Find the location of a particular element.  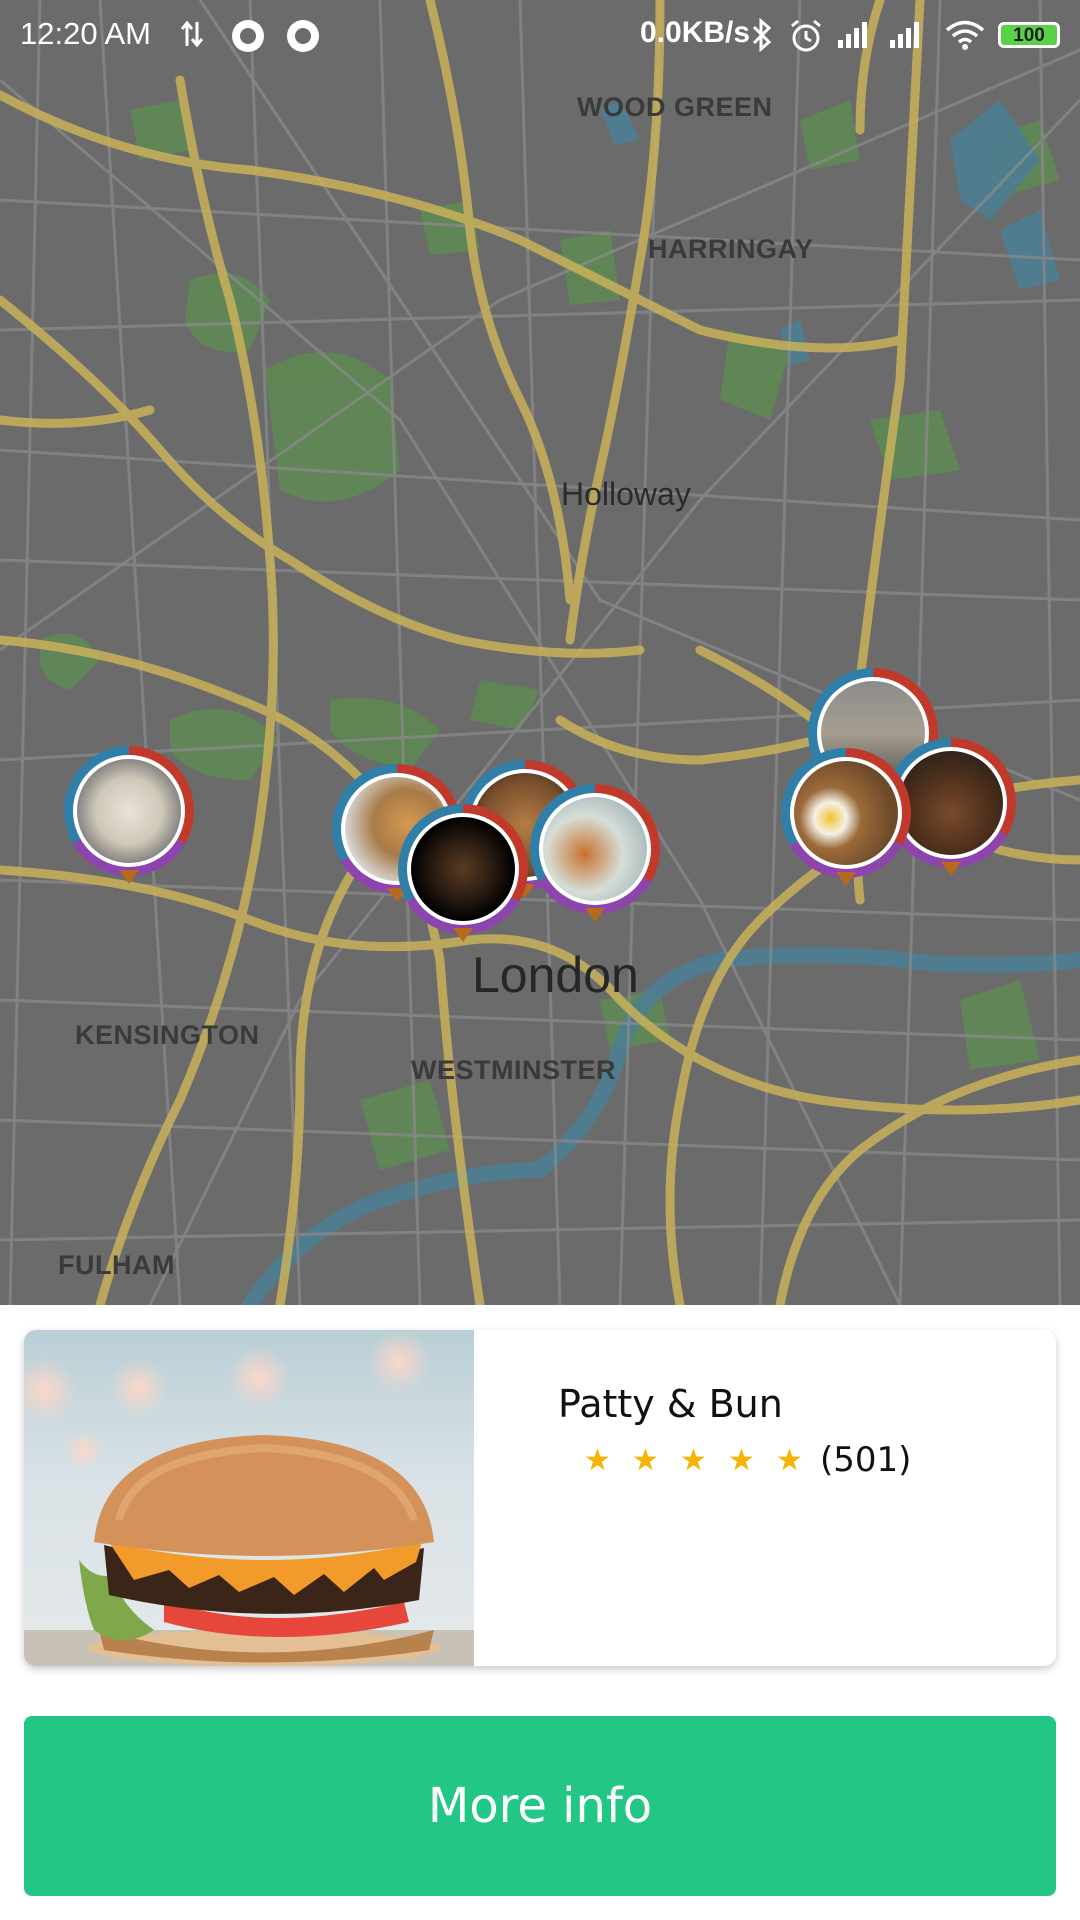

review-count: (501) is located at coordinates (866, 1460).